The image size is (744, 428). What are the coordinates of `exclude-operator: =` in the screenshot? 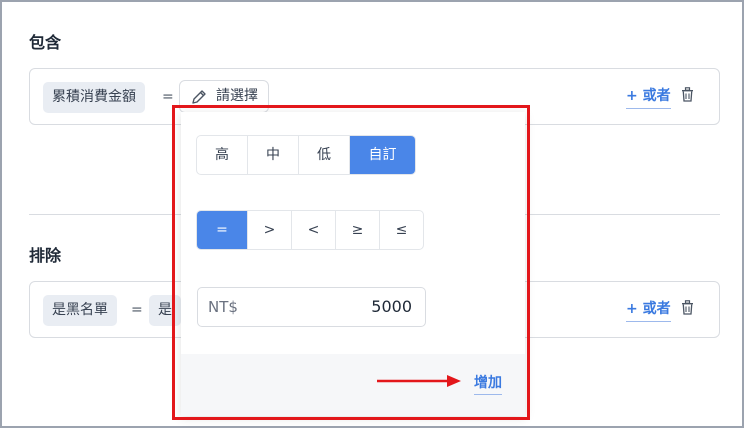 It's located at (137, 310).